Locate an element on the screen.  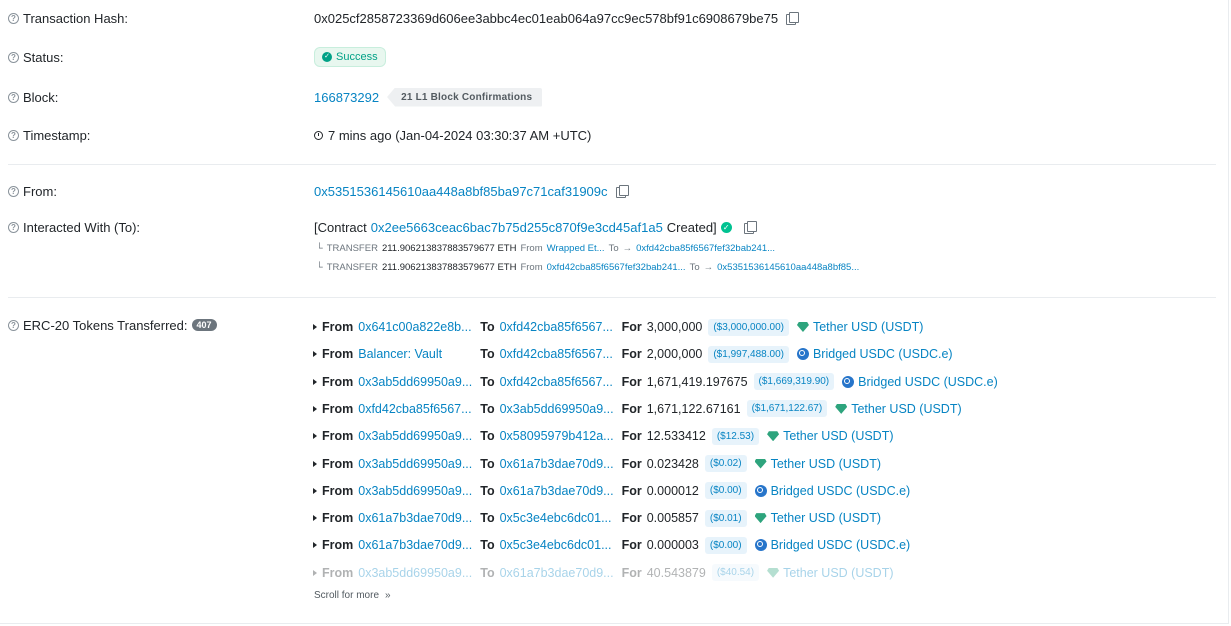
divider is located at coordinates (612, 297).